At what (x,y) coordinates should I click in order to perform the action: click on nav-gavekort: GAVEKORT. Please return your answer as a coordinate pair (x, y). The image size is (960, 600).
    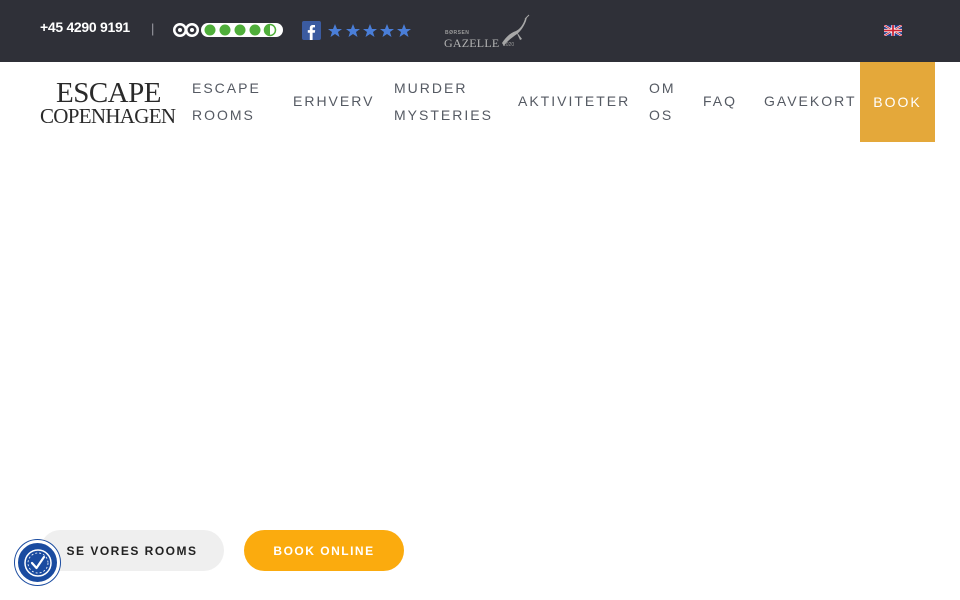
    Looking at the image, I should click on (810, 101).